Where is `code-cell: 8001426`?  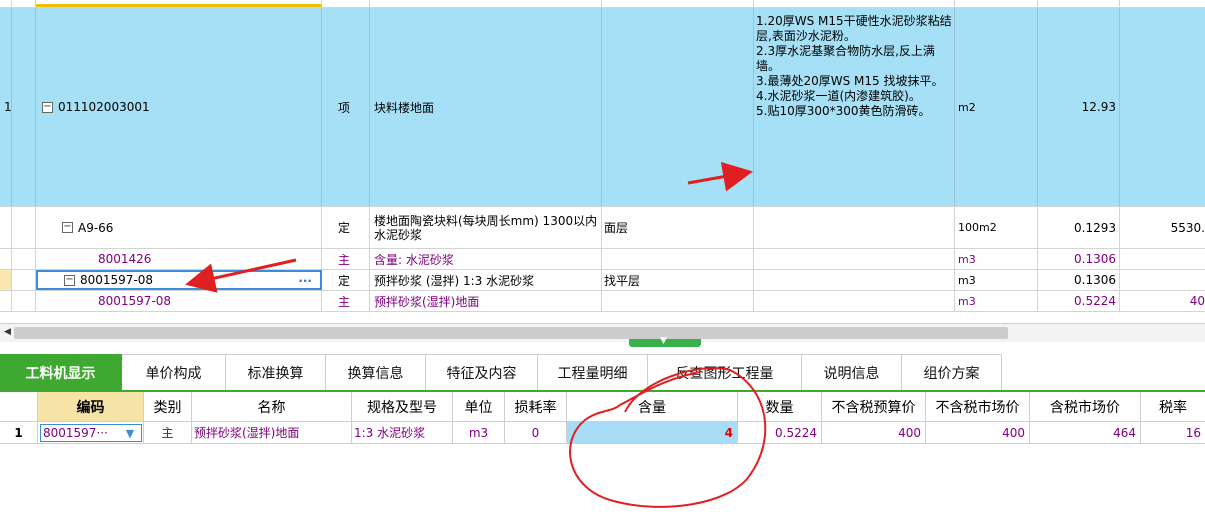
code-cell: 8001426 is located at coordinates (179, 259).